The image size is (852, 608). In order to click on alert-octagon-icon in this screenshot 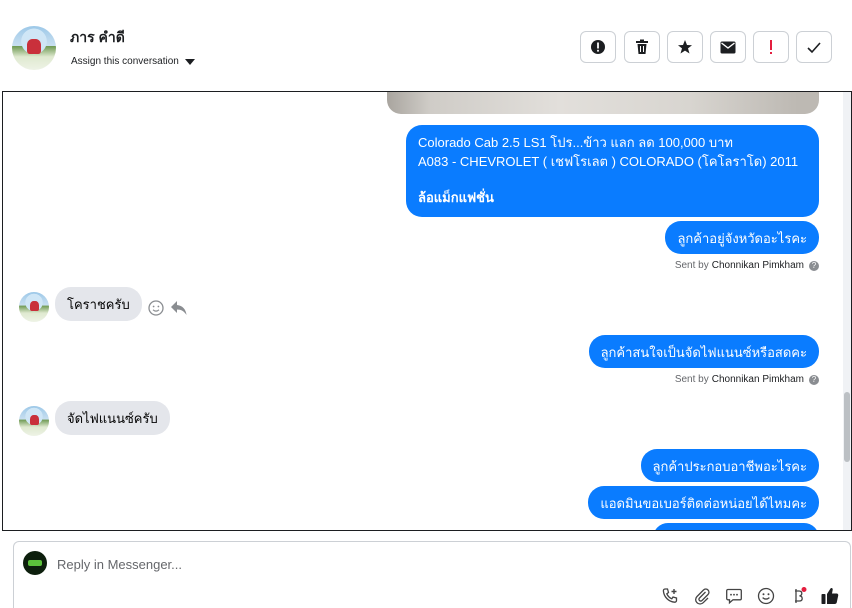, I will do `click(598, 47)`.